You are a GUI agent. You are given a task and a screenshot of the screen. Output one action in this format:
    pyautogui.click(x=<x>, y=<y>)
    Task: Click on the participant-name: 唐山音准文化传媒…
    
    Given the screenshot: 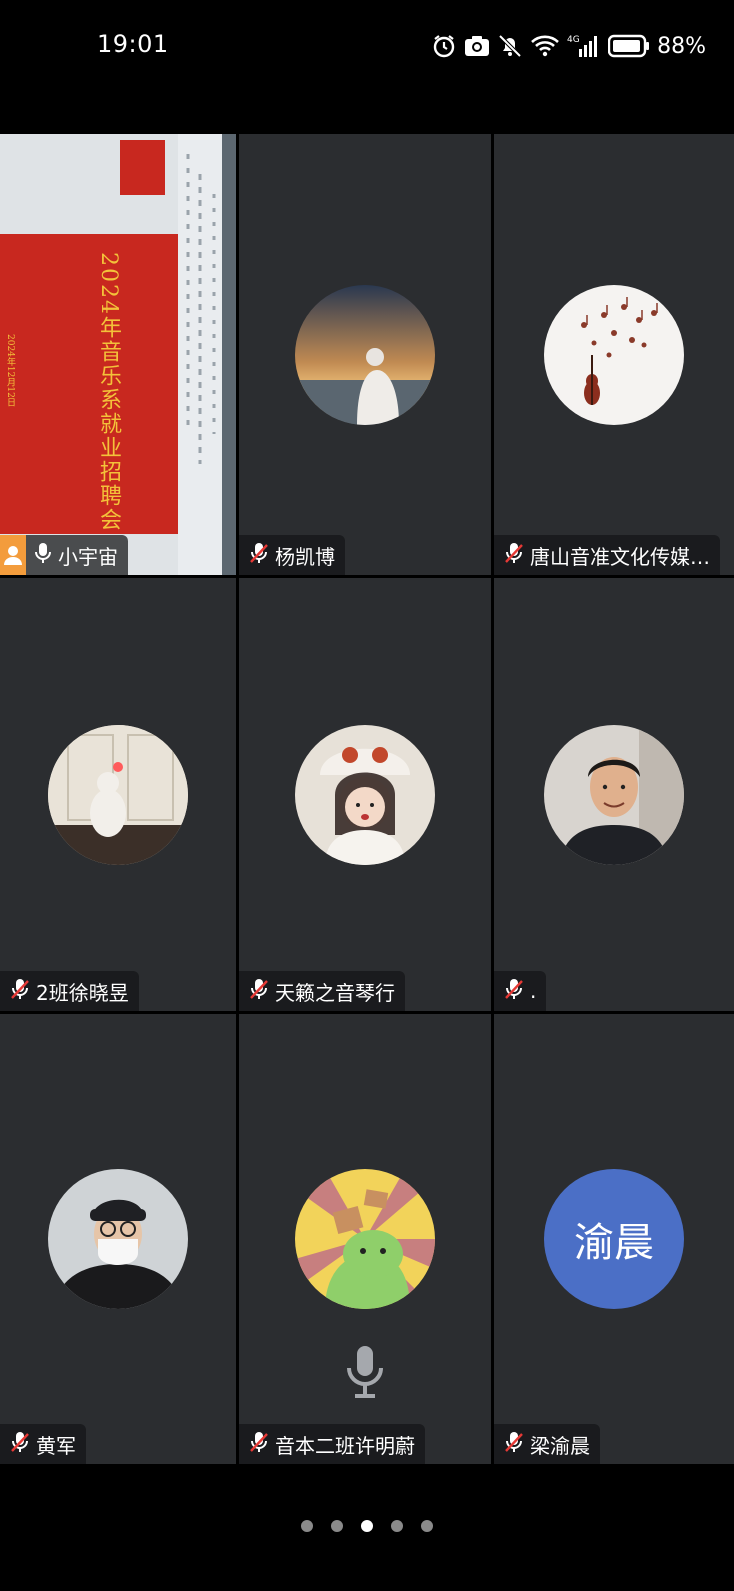 What is the action you would take?
    pyautogui.click(x=620, y=556)
    